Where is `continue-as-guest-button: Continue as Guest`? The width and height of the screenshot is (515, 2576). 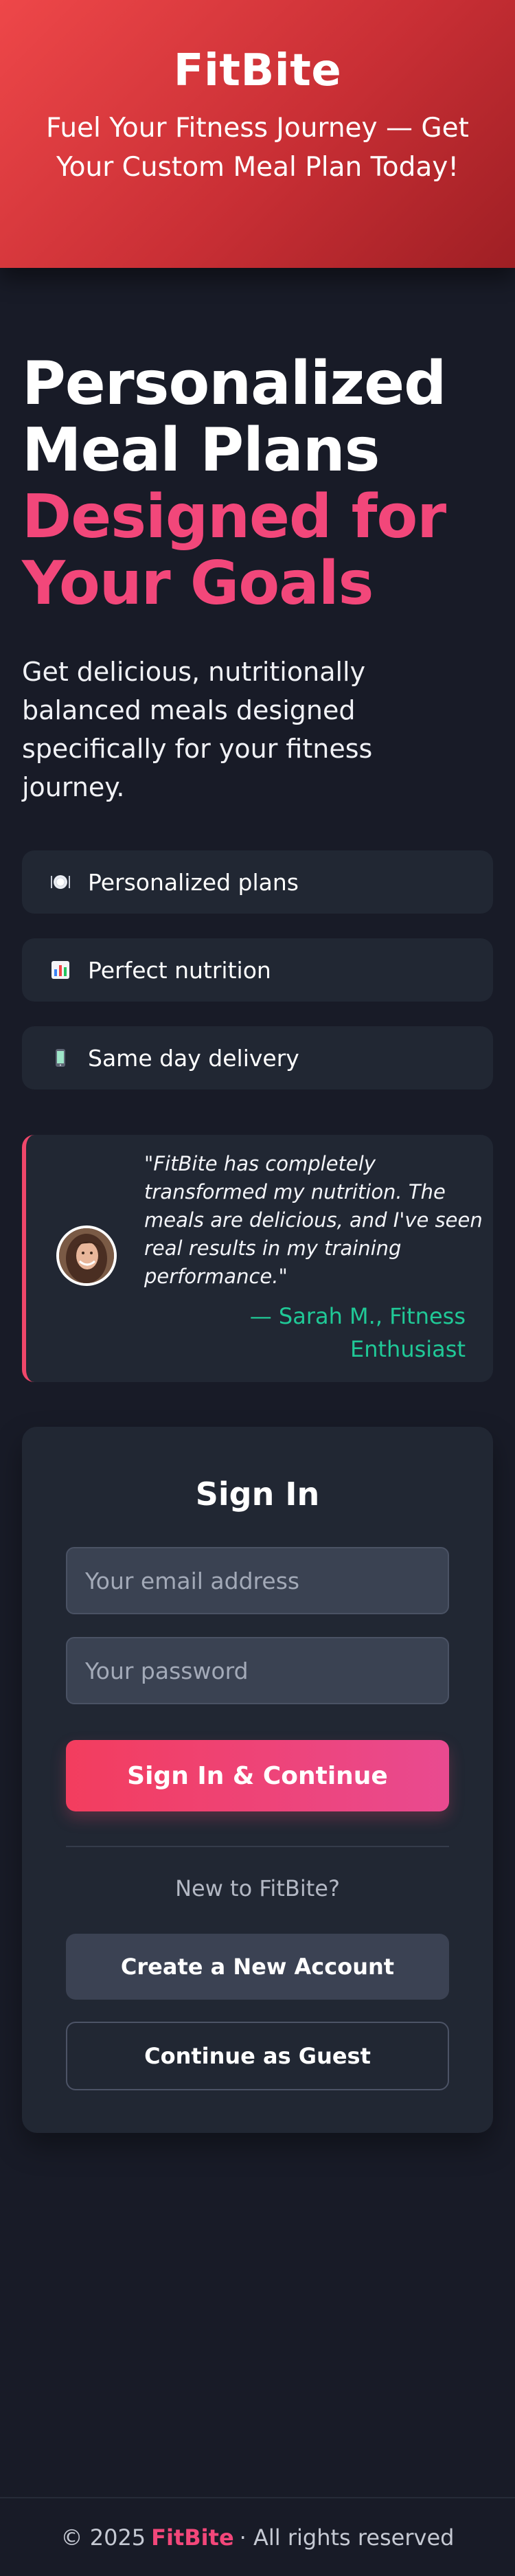 continue-as-guest-button: Continue as Guest is located at coordinates (257, 2056).